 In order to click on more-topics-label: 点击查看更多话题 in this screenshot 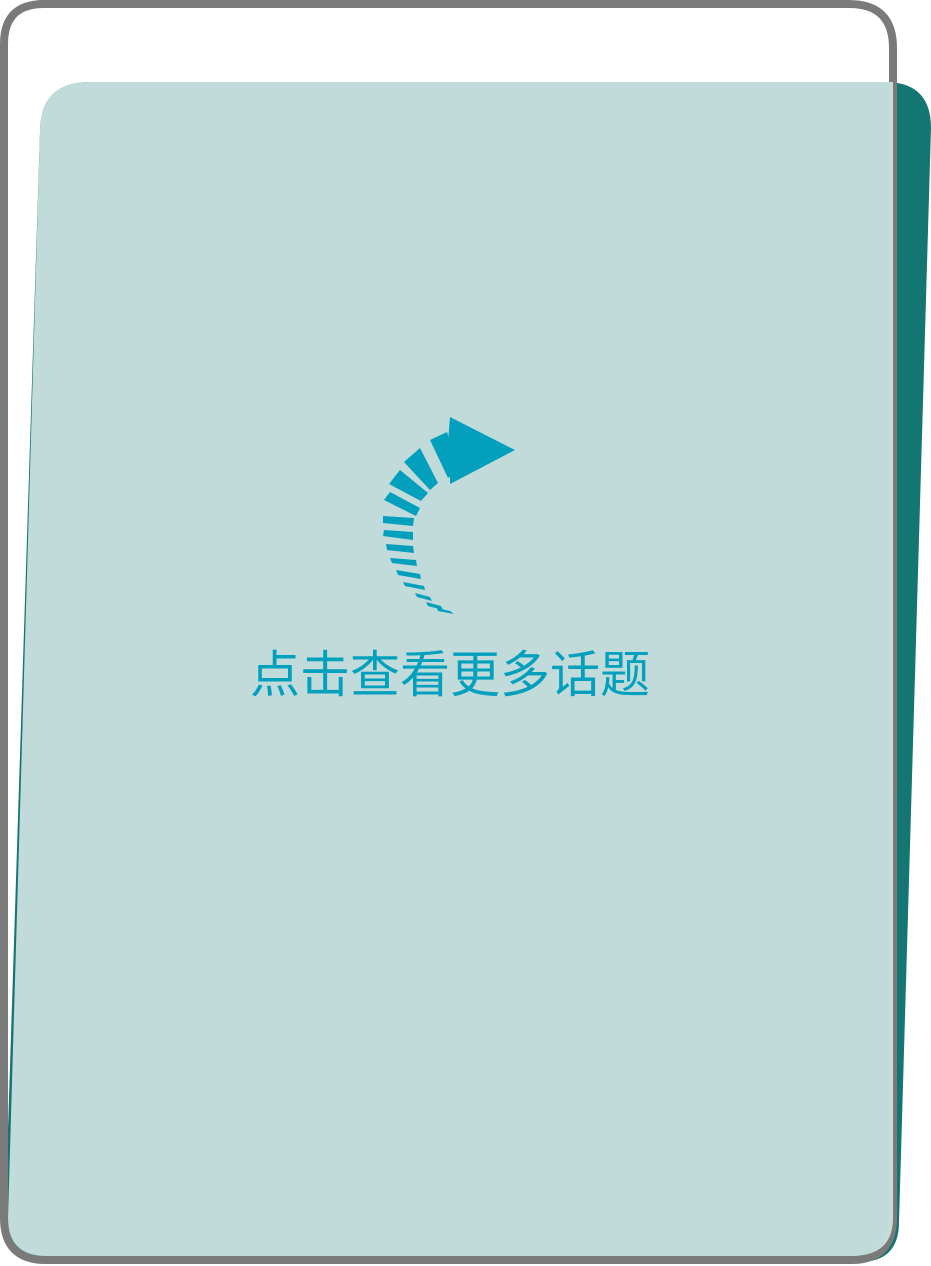, I will do `click(450, 675)`.